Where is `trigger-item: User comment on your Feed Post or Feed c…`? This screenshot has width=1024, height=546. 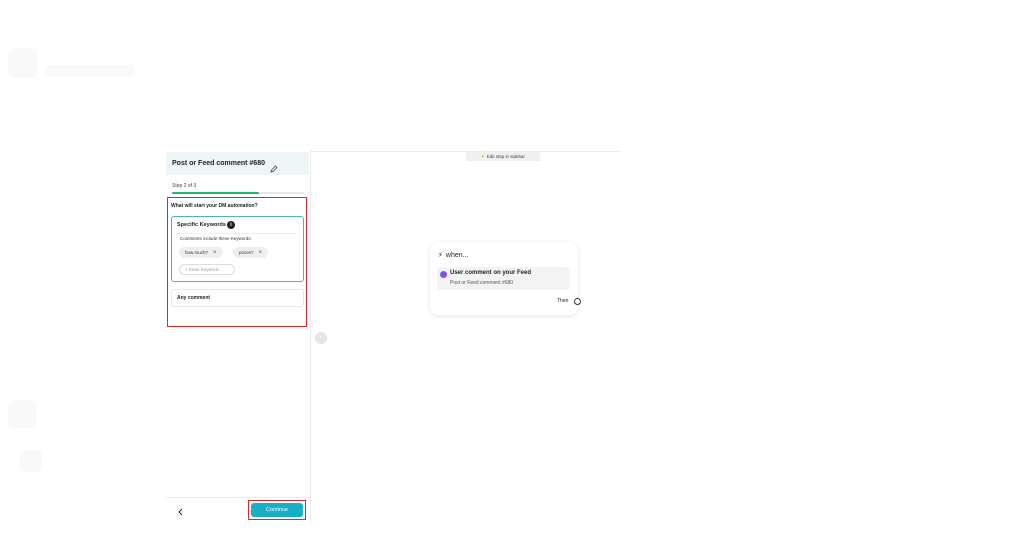
trigger-item: User comment on your Feed Post or Feed c… is located at coordinates (503, 278).